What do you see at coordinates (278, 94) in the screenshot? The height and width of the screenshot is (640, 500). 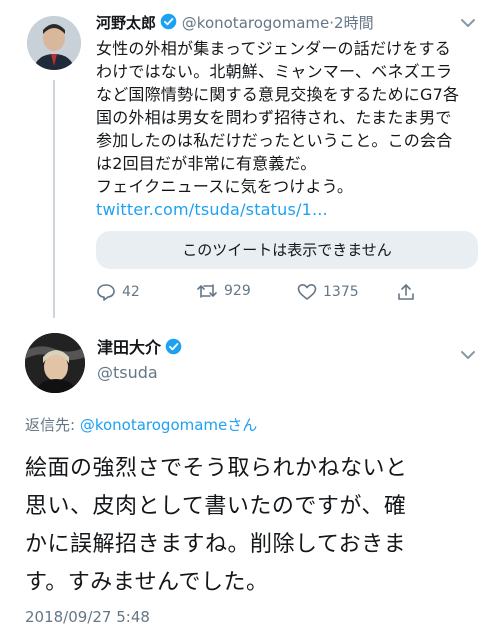 I see `tweet-text-line: など国際情勢に関する意見交換をするためにG7各` at bounding box center [278, 94].